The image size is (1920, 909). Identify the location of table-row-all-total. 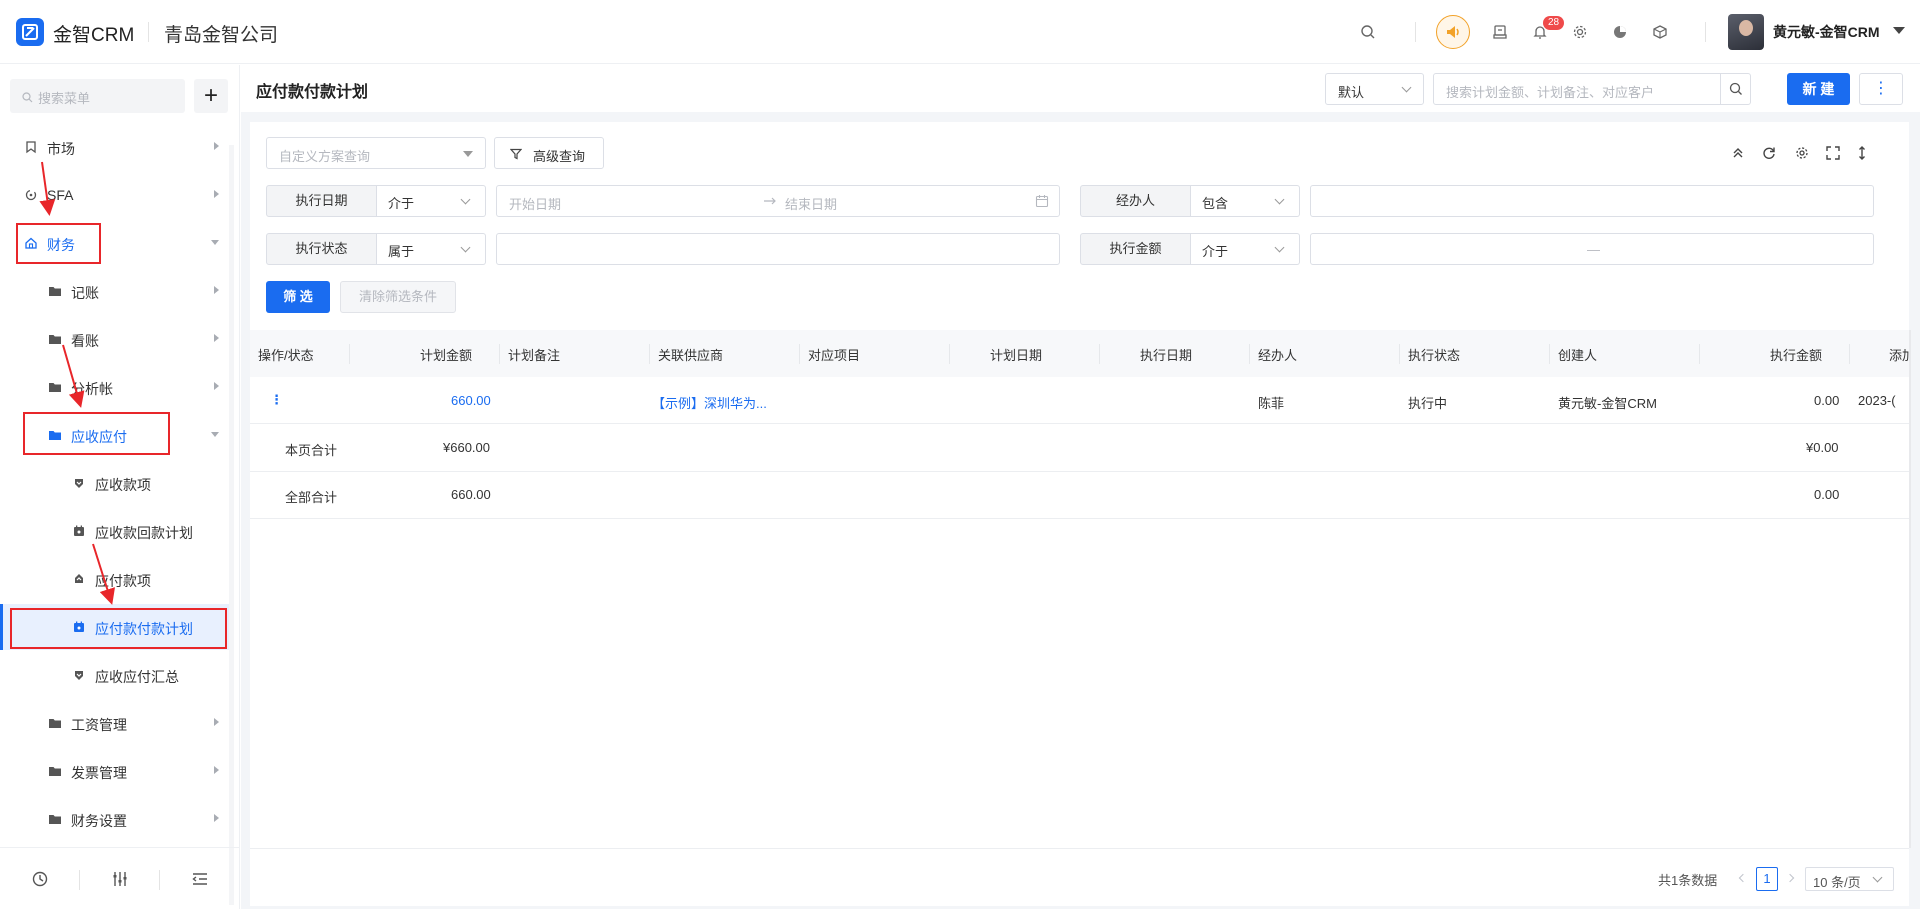
(1079, 495).